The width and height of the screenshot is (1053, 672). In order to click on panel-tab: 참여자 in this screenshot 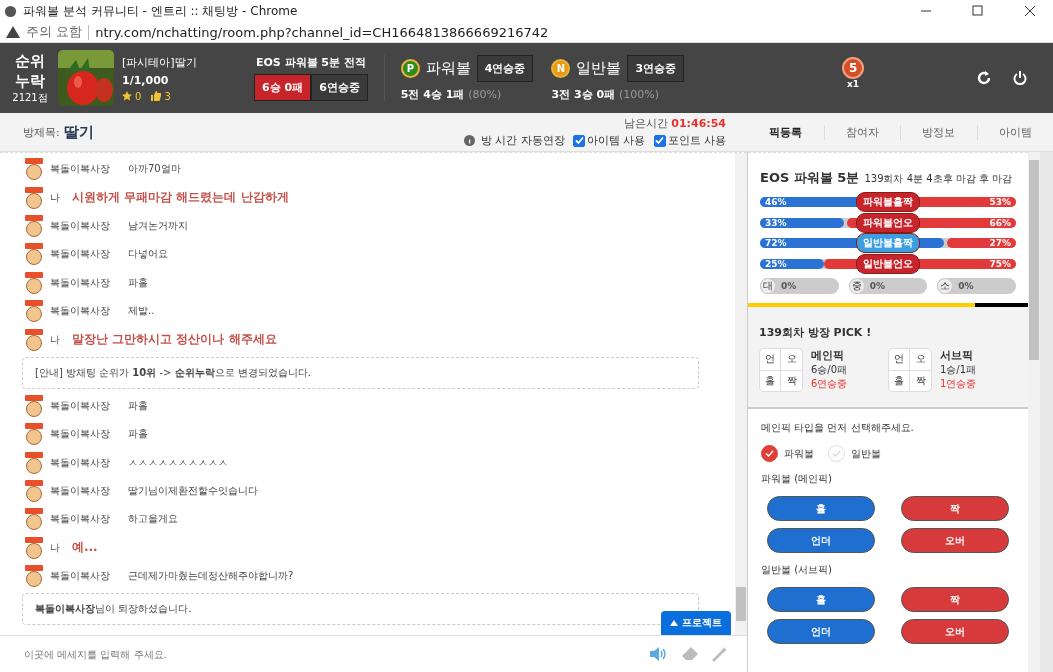, I will do `click(861, 132)`.